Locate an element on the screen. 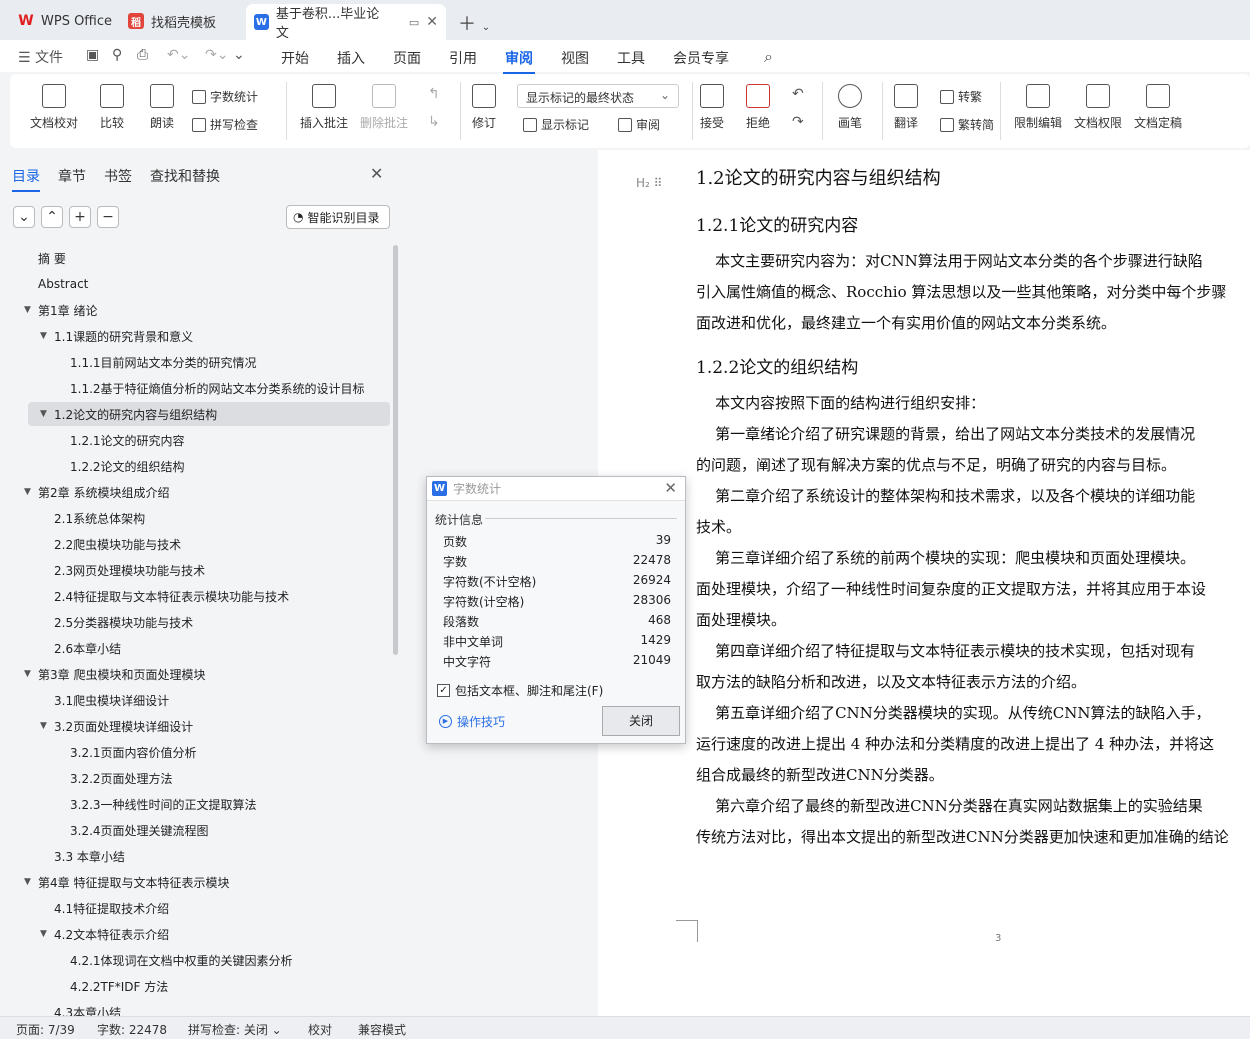 This screenshot has width=1250, height=1039. toc-item: ▼ 4.2文本特征表示介绍 is located at coordinates (104, 934).